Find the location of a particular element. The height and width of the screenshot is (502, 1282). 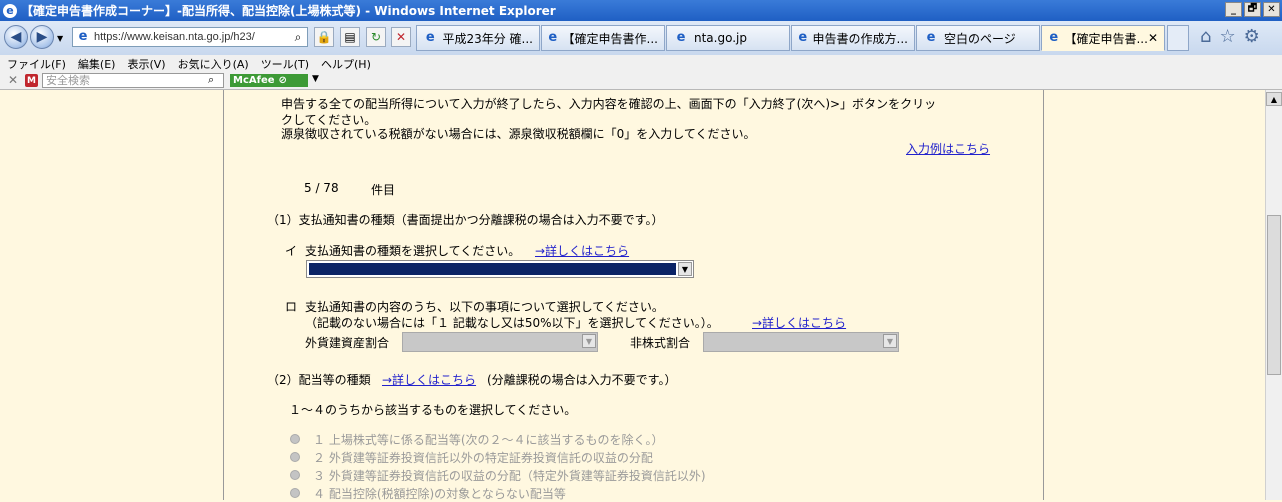

menu-edit: 編集(E) is located at coordinates (97, 64).